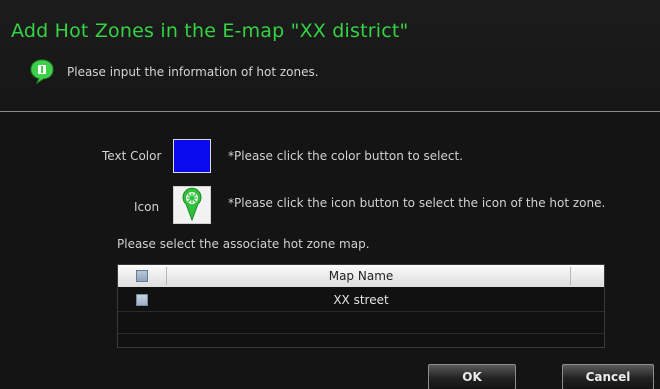 This screenshot has width=660, height=389. What do you see at coordinates (570, 276) in the screenshot?
I see `column-separator` at bounding box center [570, 276].